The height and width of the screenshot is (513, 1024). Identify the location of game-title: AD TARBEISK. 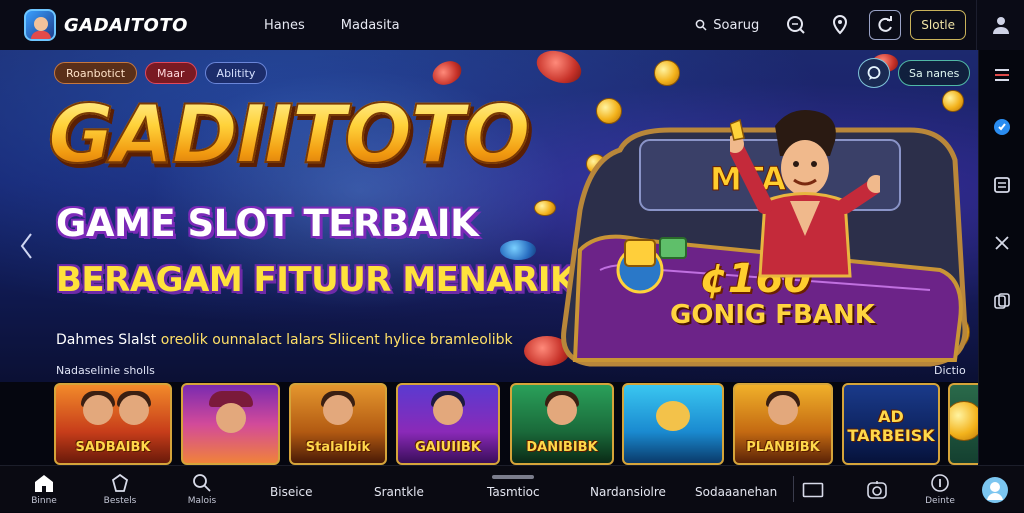
(891, 426).